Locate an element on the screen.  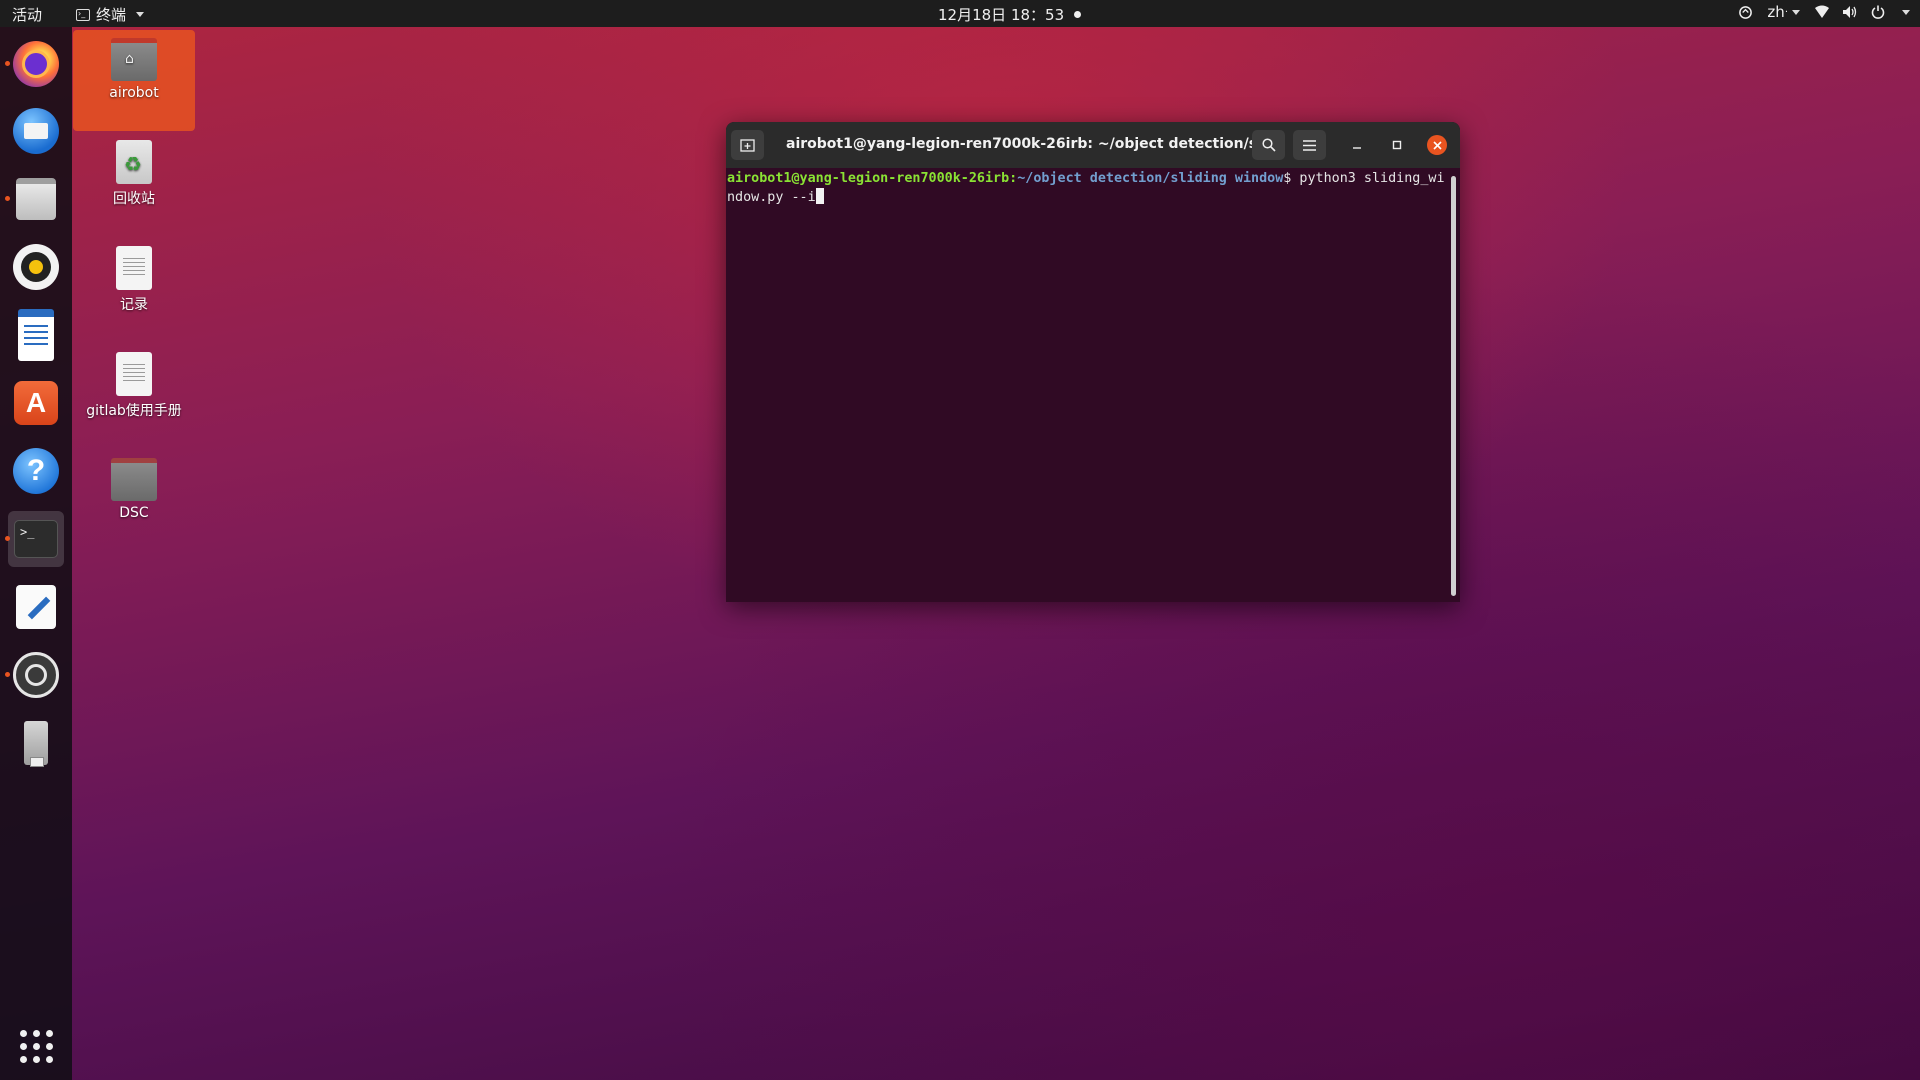
search-icon is located at coordinates (1268, 145).